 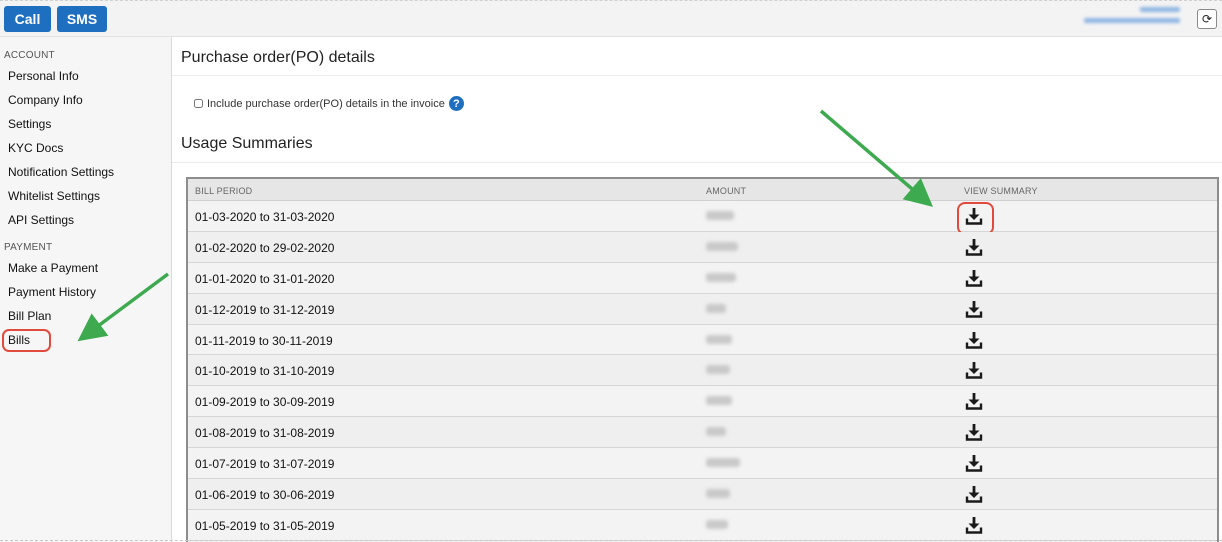 I want to click on help-icon: ?, so click(x=456, y=103).